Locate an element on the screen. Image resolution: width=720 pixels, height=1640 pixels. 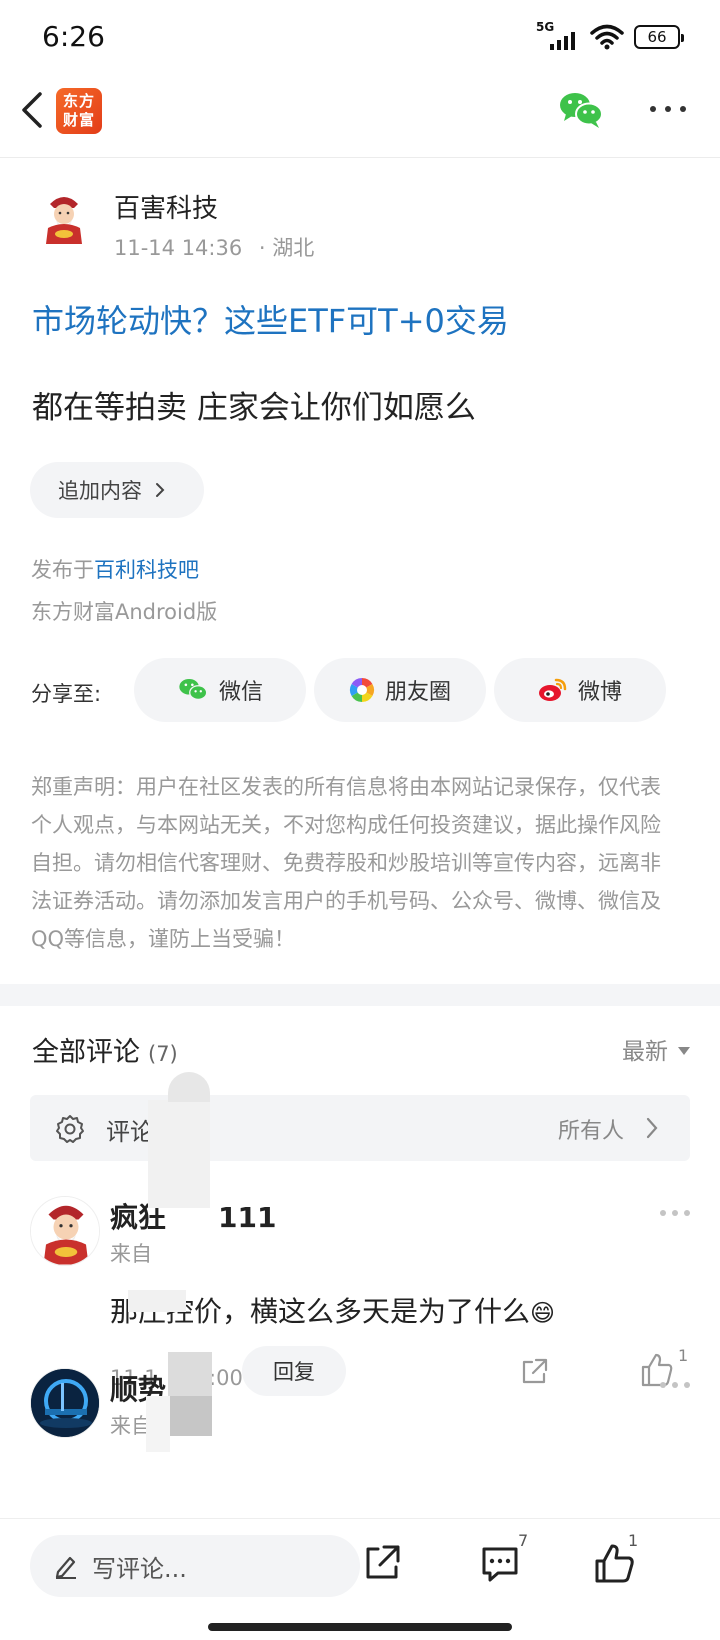
post-author: 百害科技 11-14 14:36 · 湖北 is located at coordinates (360, 220).